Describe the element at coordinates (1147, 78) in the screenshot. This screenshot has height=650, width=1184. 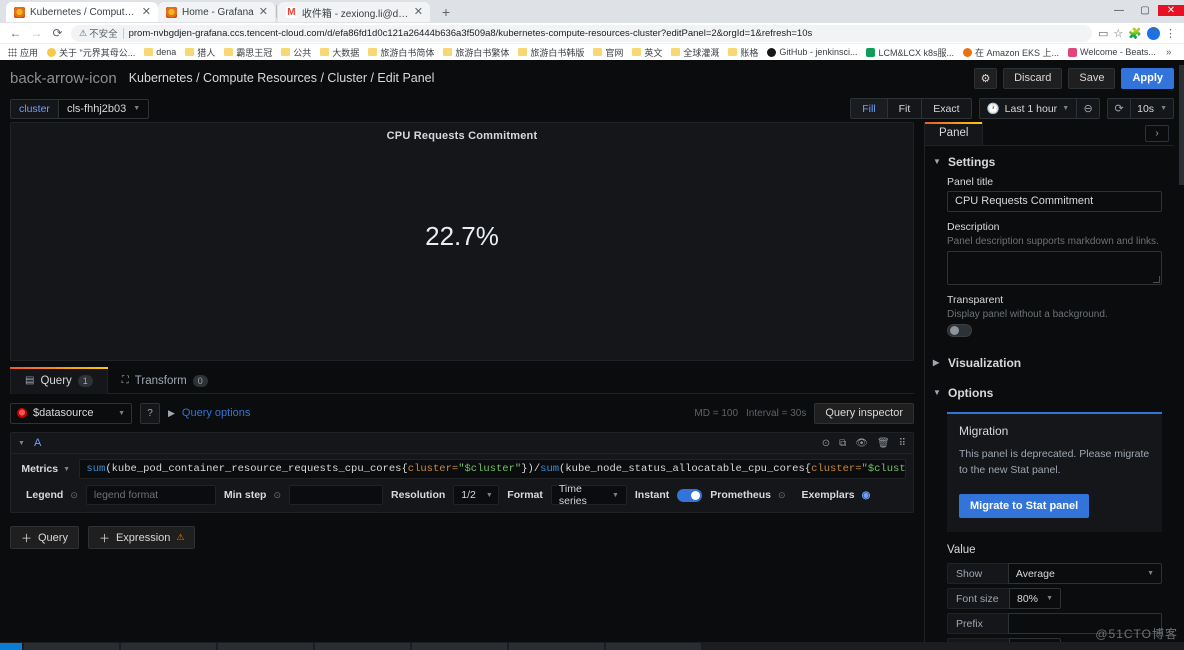
I see `apply-button: Apply` at that location.